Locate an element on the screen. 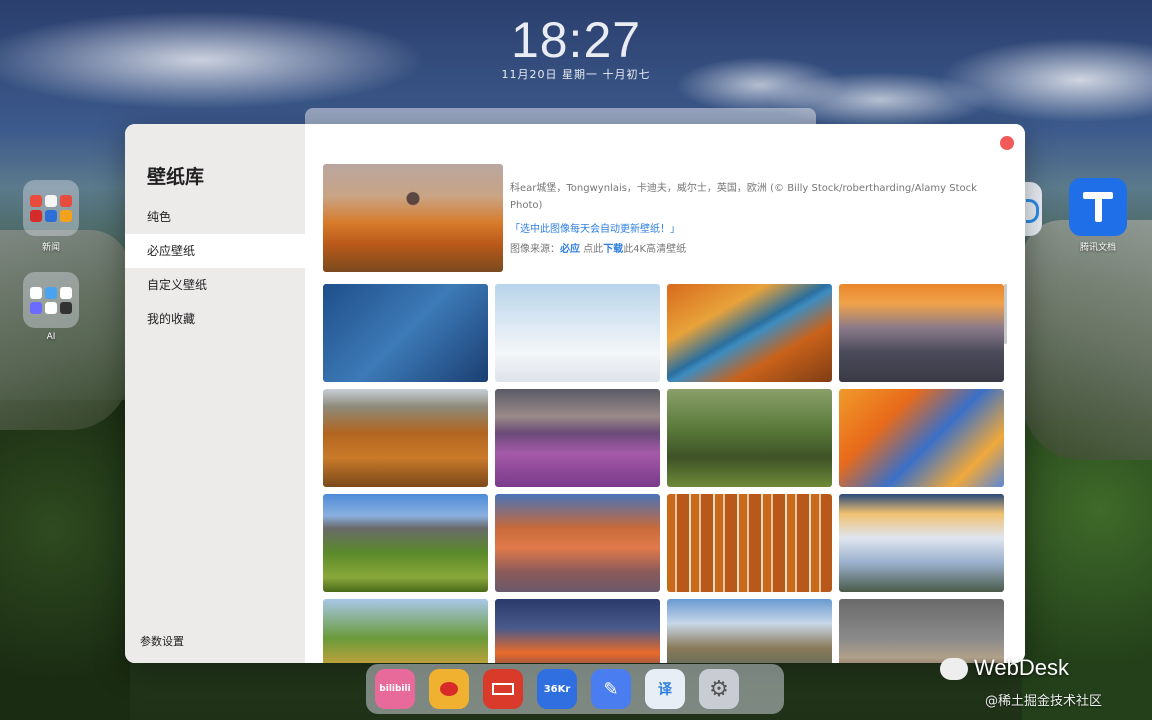 The width and height of the screenshot is (1152, 720). dock-app-label: bilibili is located at coordinates (395, 689).